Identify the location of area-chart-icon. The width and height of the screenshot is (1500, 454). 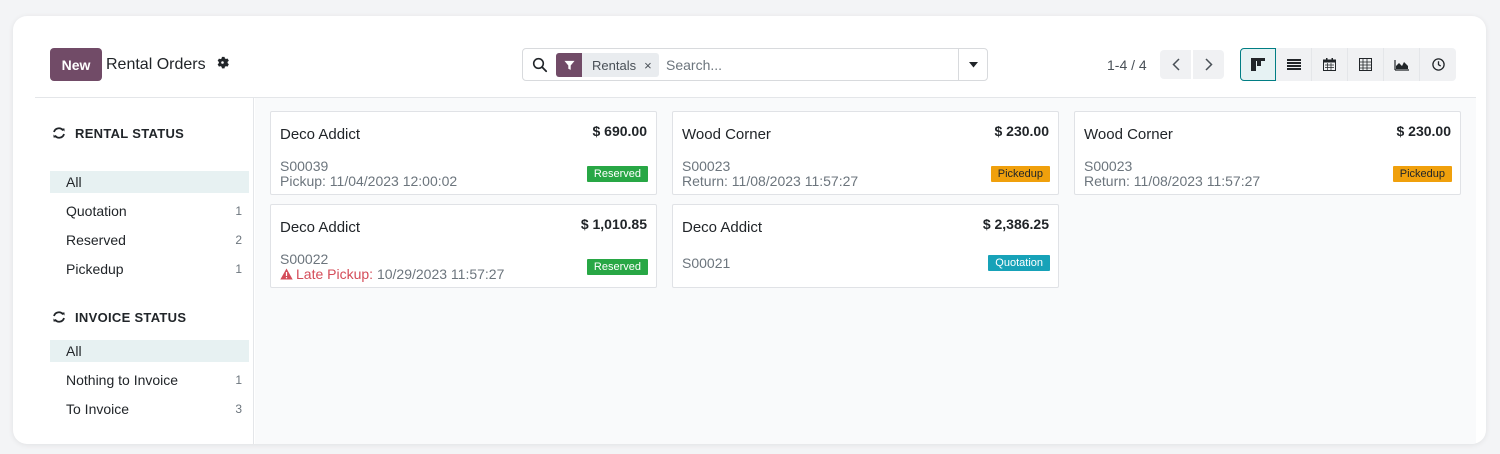
(1401, 65).